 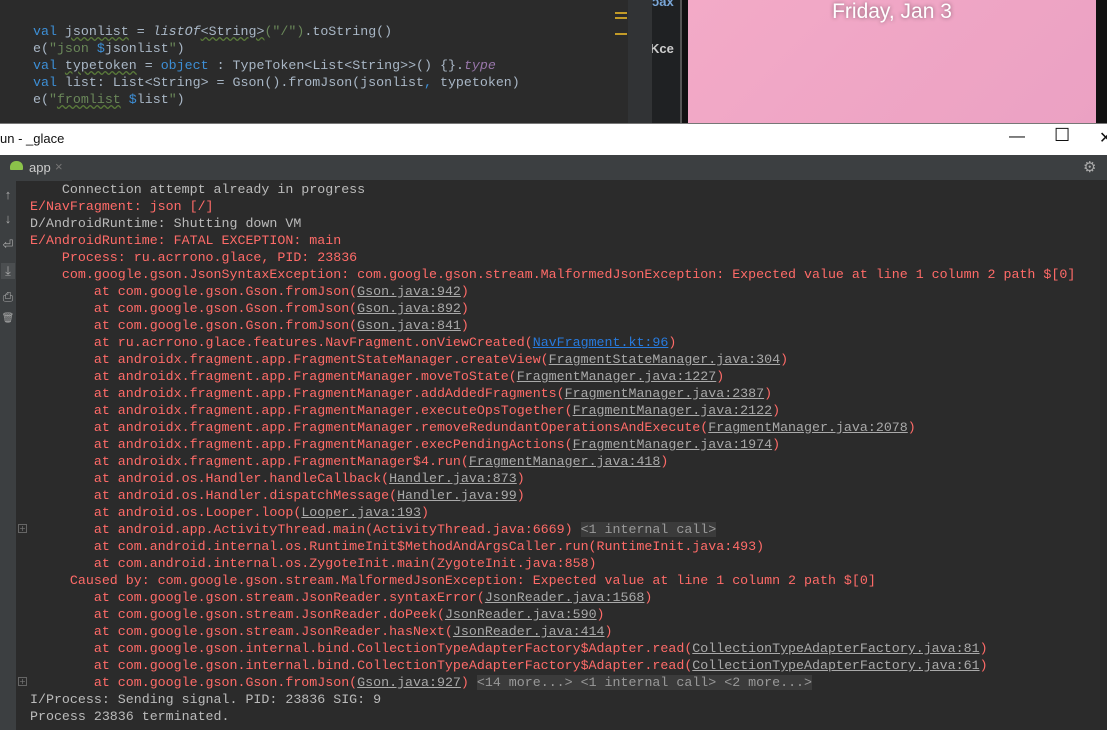 I want to click on source-link: FragmentManager.java:2078, so click(x=808, y=427).